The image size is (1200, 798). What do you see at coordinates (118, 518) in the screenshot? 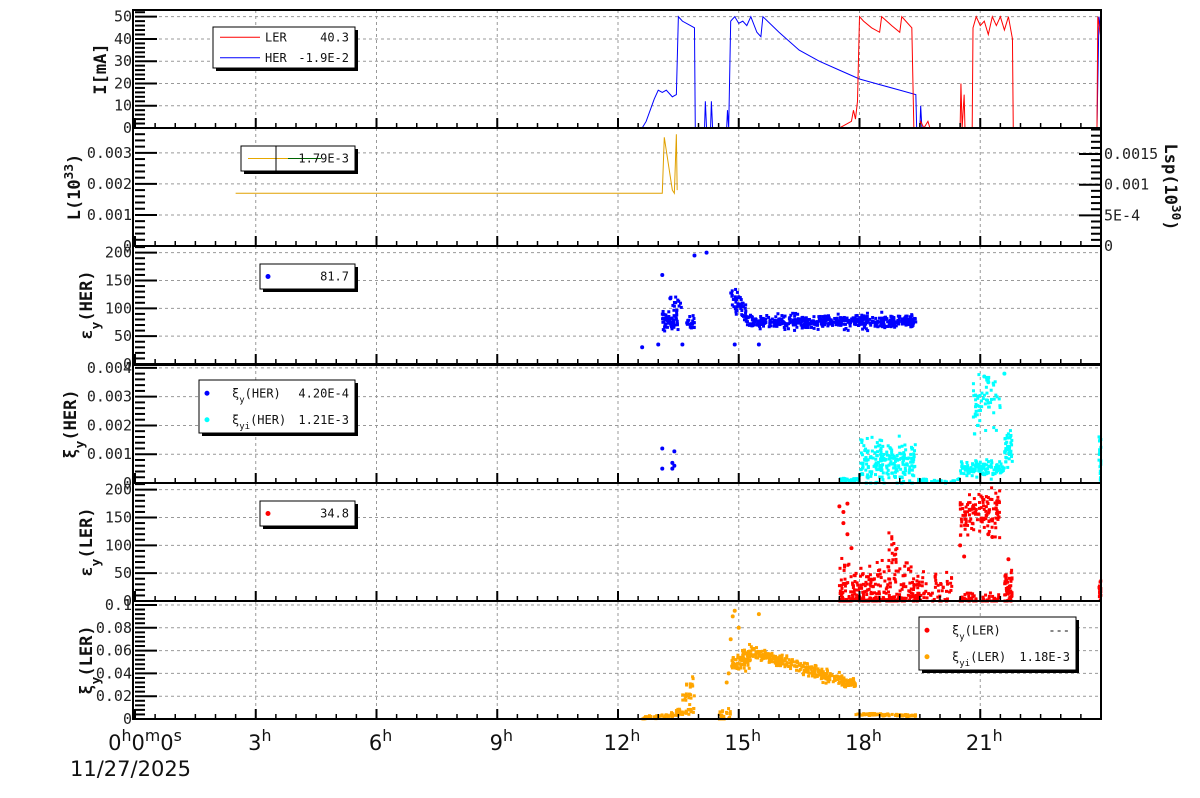
I see `y-tick-label: 150` at bounding box center [118, 518].